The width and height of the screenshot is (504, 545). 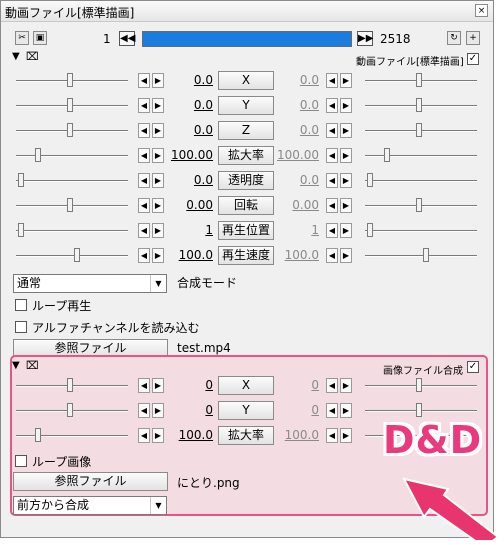 What do you see at coordinates (473, 367) in the screenshot?
I see `filter-enable-checkbox: ✓` at bounding box center [473, 367].